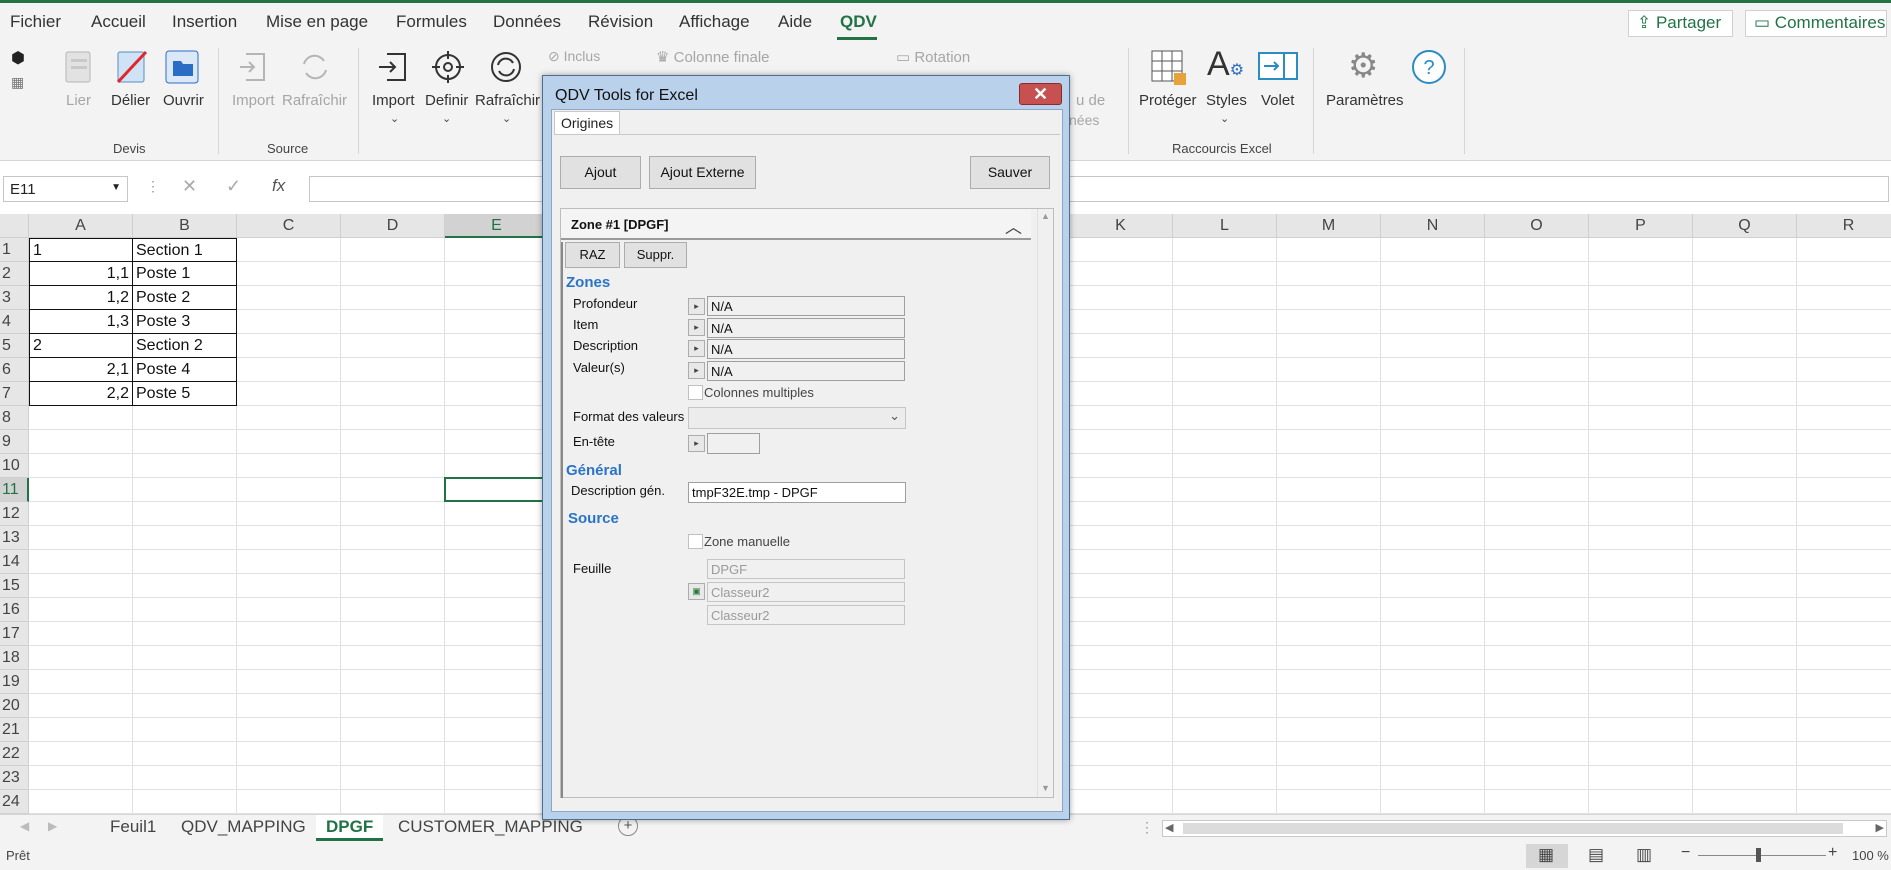 Image resolution: width=1891 pixels, height=870 pixels. Describe the element at coordinates (14, 370) in the screenshot. I see `row-header: 6` at that location.